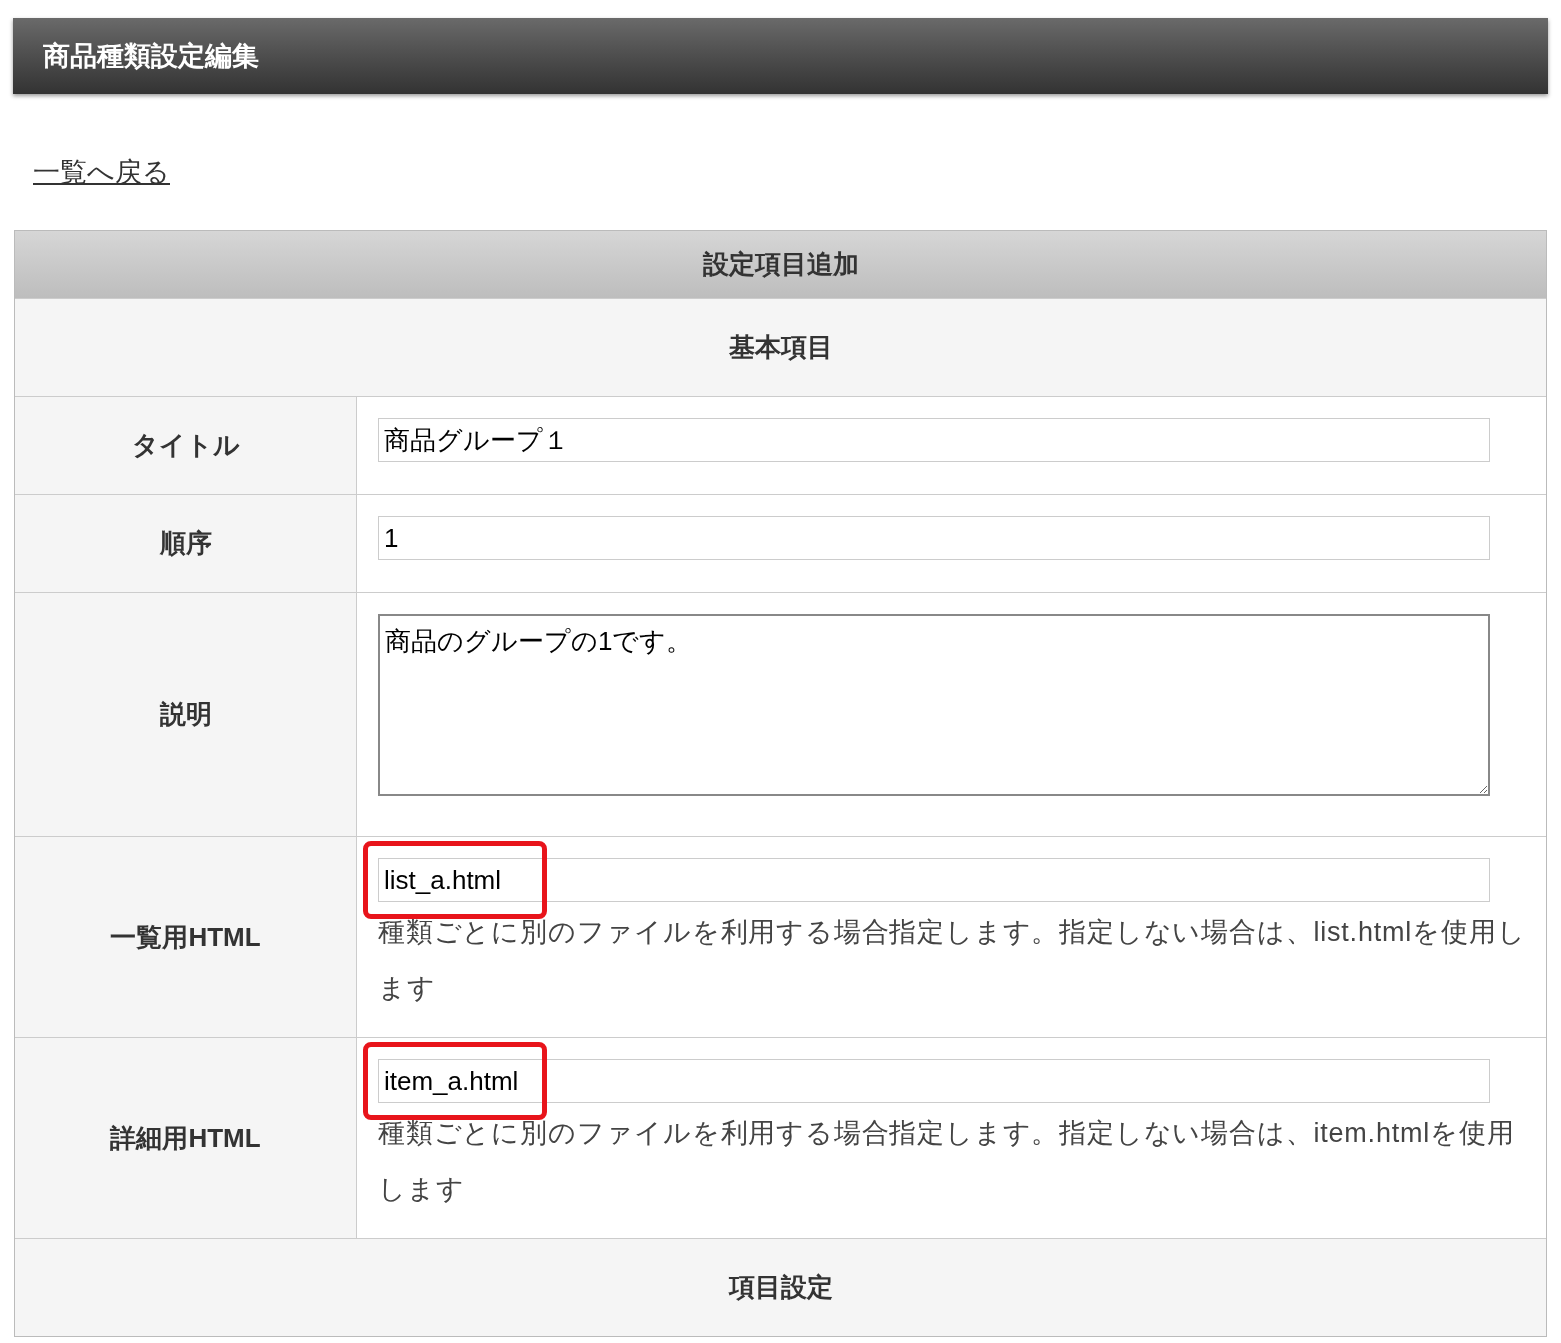 This screenshot has height=1343, width=1561. I want to click on row-label: タイトル, so click(186, 445).